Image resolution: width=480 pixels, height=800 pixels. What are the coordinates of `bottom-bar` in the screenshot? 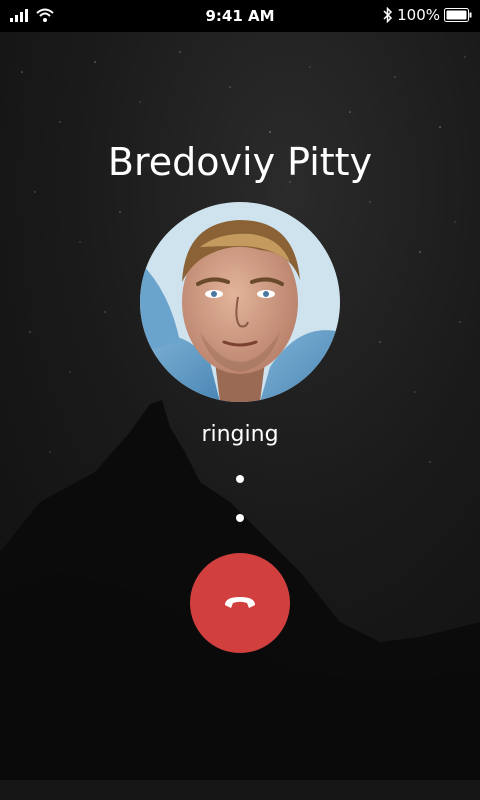 It's located at (240, 790).